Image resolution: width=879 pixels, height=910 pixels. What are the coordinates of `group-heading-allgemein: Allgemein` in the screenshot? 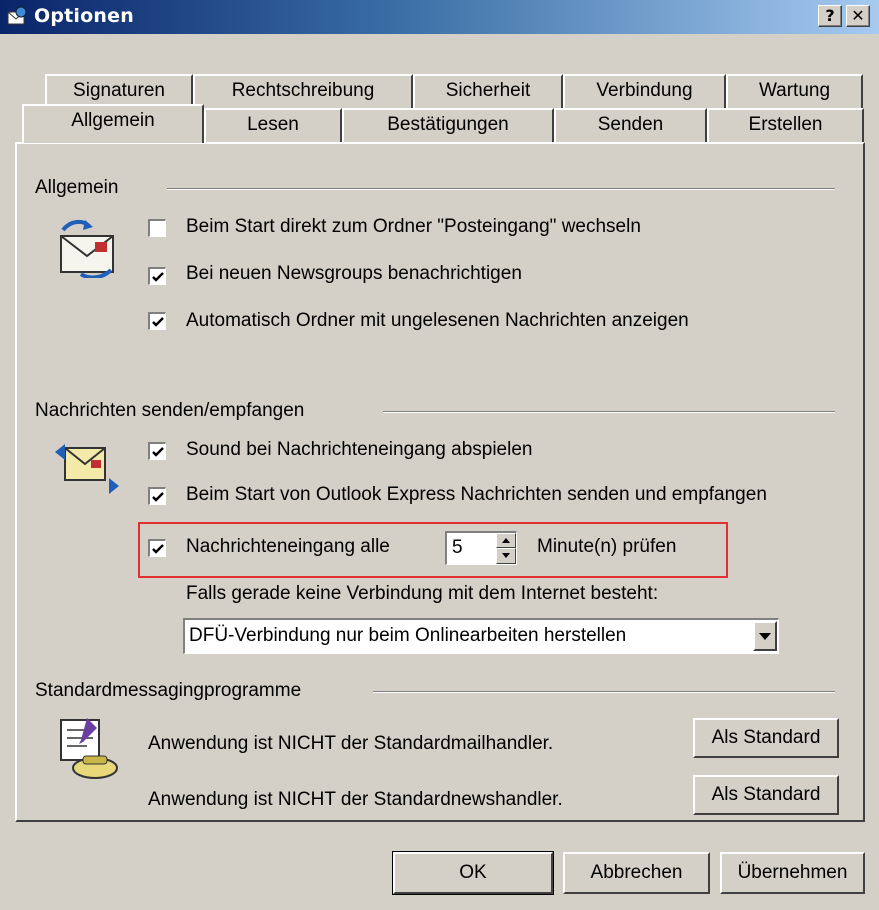 It's located at (77, 187).